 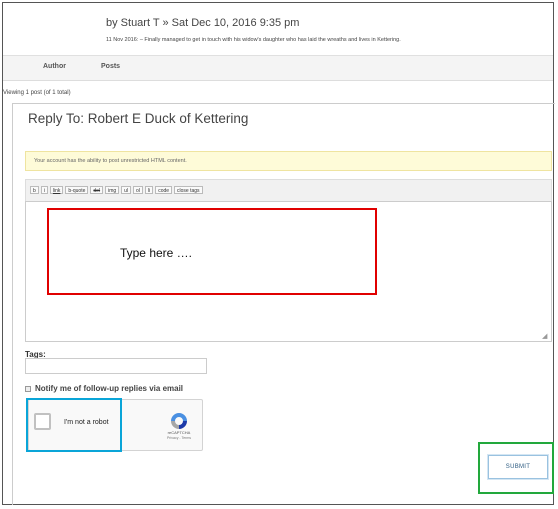 What do you see at coordinates (179, 432) in the screenshot?
I see `recaptcha-brand: reCAPTCHA` at bounding box center [179, 432].